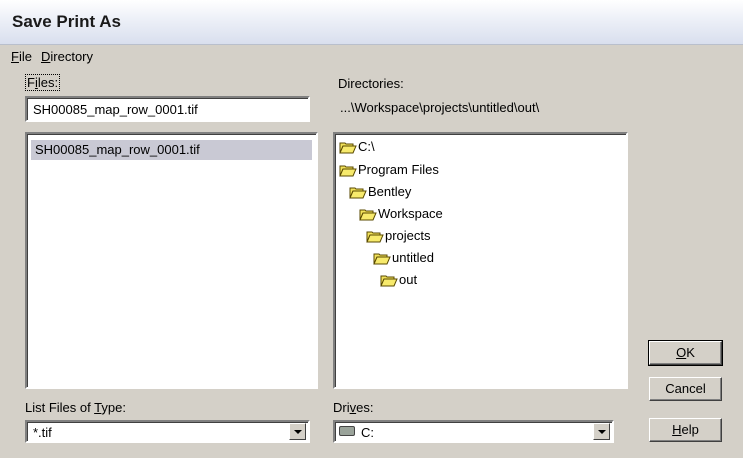  What do you see at coordinates (25, 56) in the screenshot?
I see `menu-file-label: ile` at bounding box center [25, 56].